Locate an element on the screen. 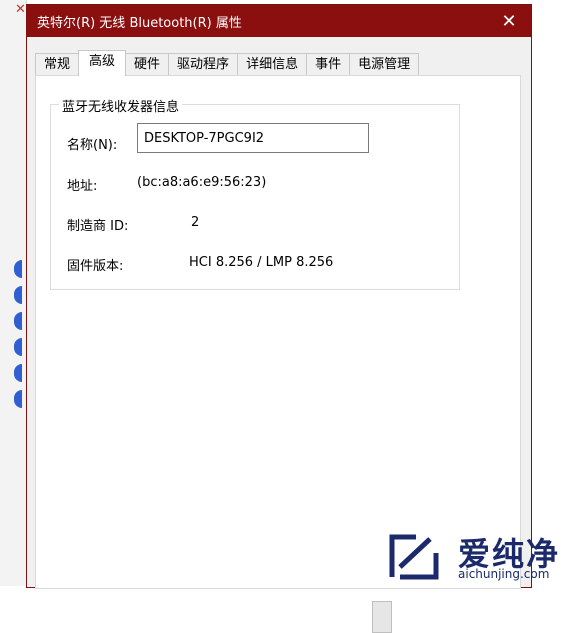 Image resolution: width=580 pixels, height=633 pixels. watermark: 爱纯净 aichunjing.com is located at coordinates (481, 556).